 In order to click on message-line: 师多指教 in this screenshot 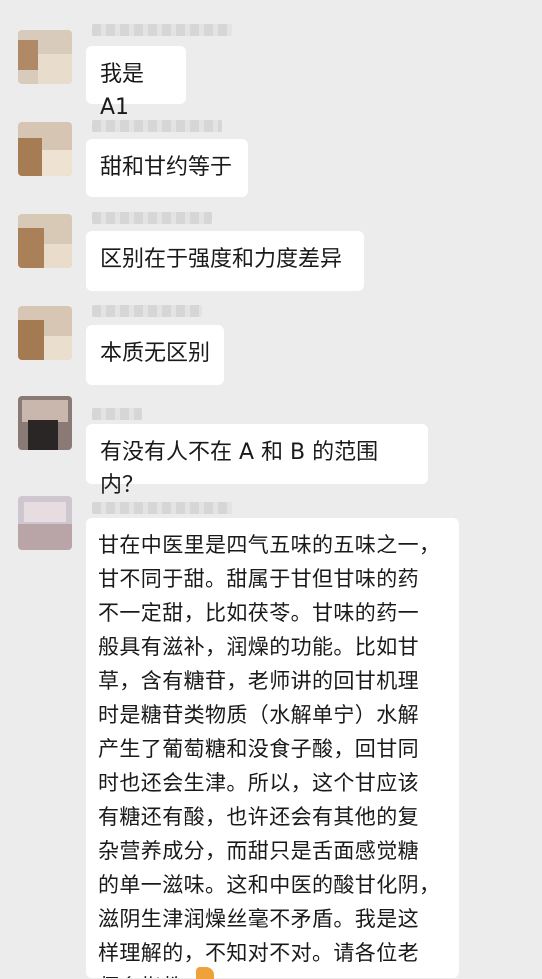, I will do `click(272, 974)`.